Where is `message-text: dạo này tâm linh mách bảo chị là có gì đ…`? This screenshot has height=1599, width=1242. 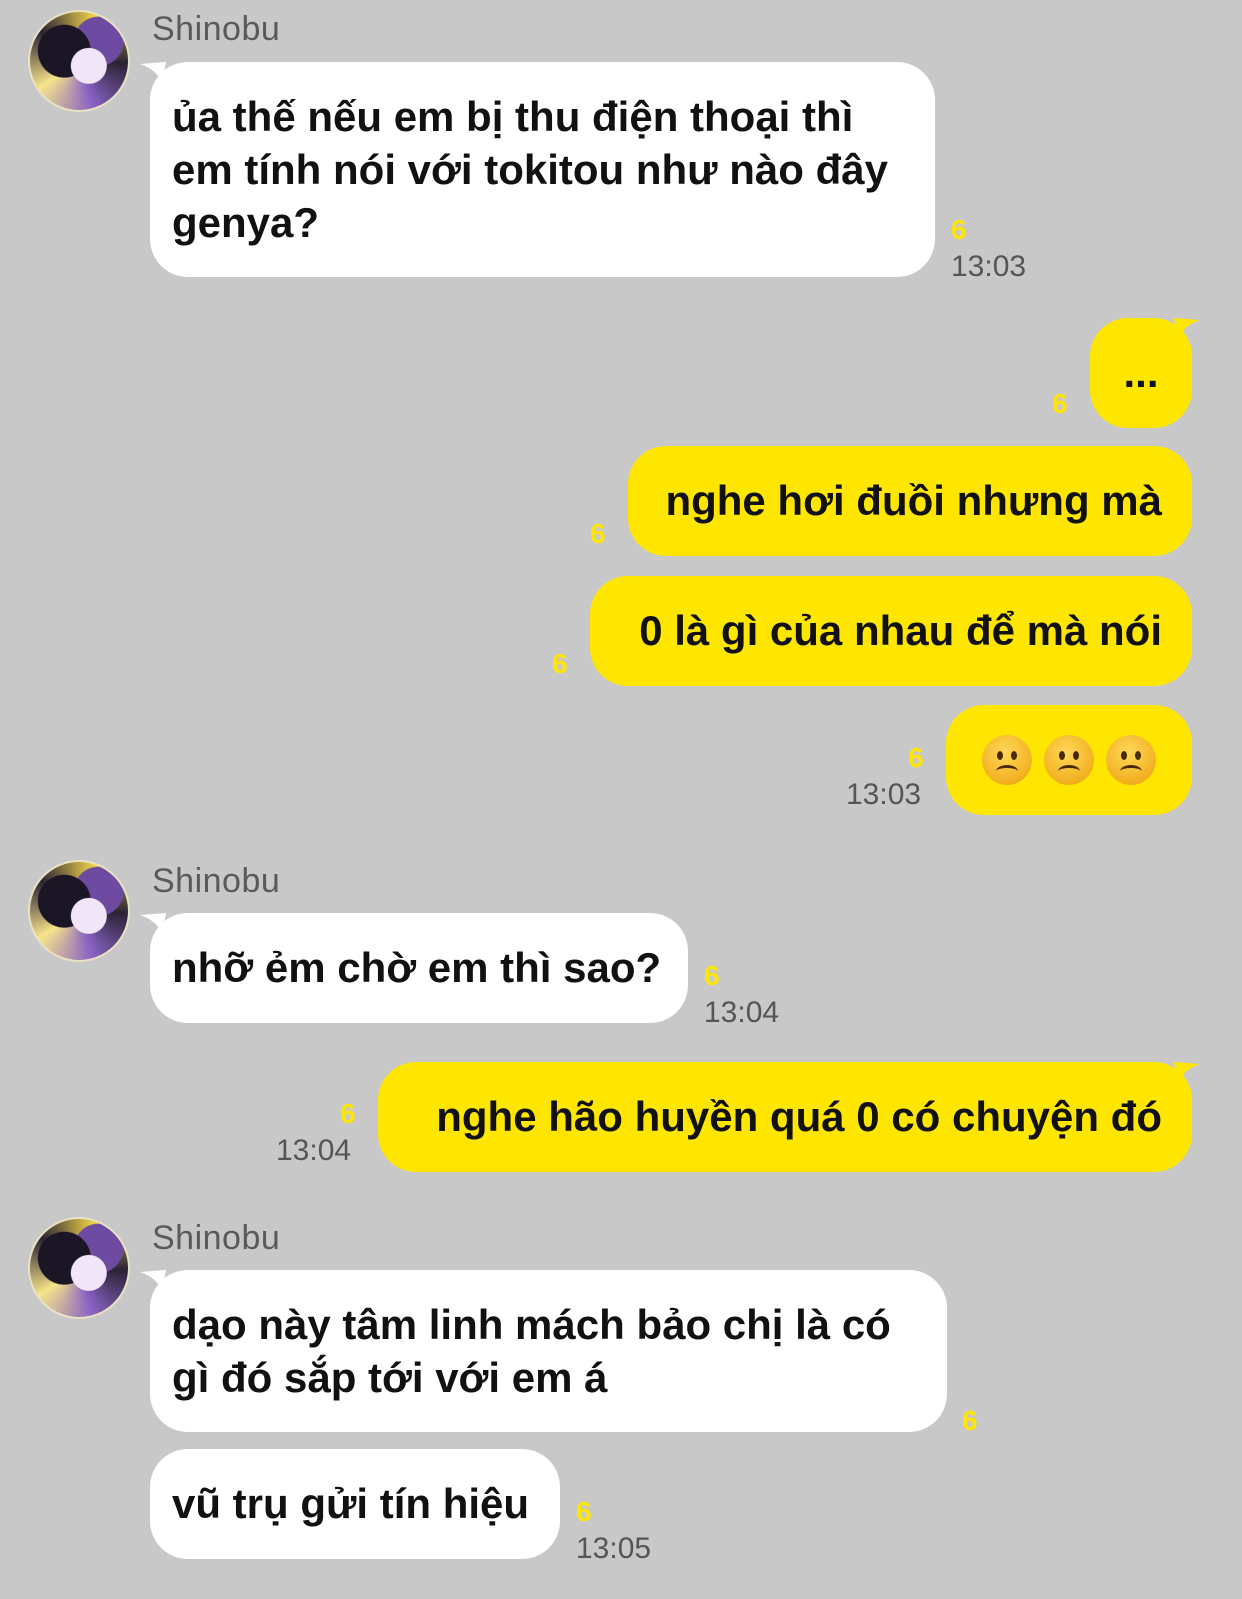 message-text: dạo này tâm linh mách bảo chị là có gì đ… is located at coordinates (531, 1351).